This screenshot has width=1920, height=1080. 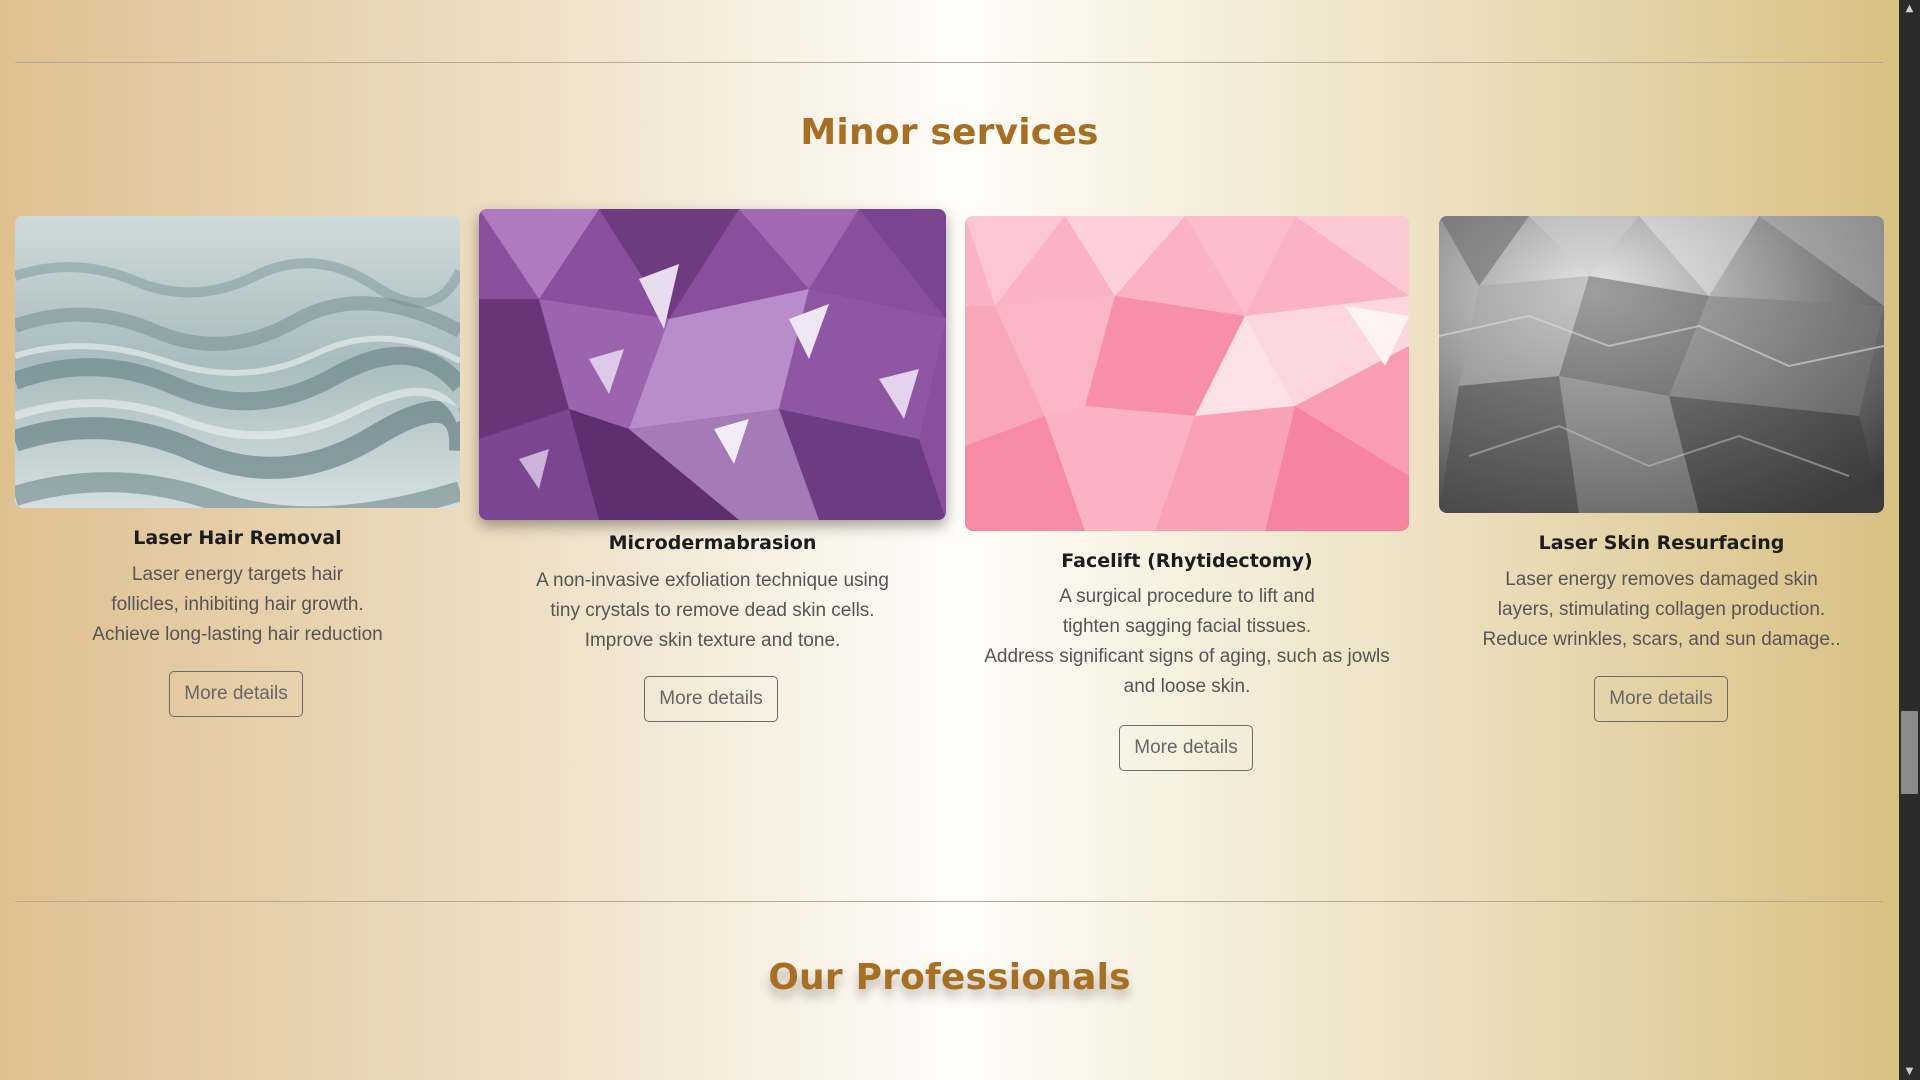 I want to click on service-name: Laser Hair Removal, so click(x=237, y=538).